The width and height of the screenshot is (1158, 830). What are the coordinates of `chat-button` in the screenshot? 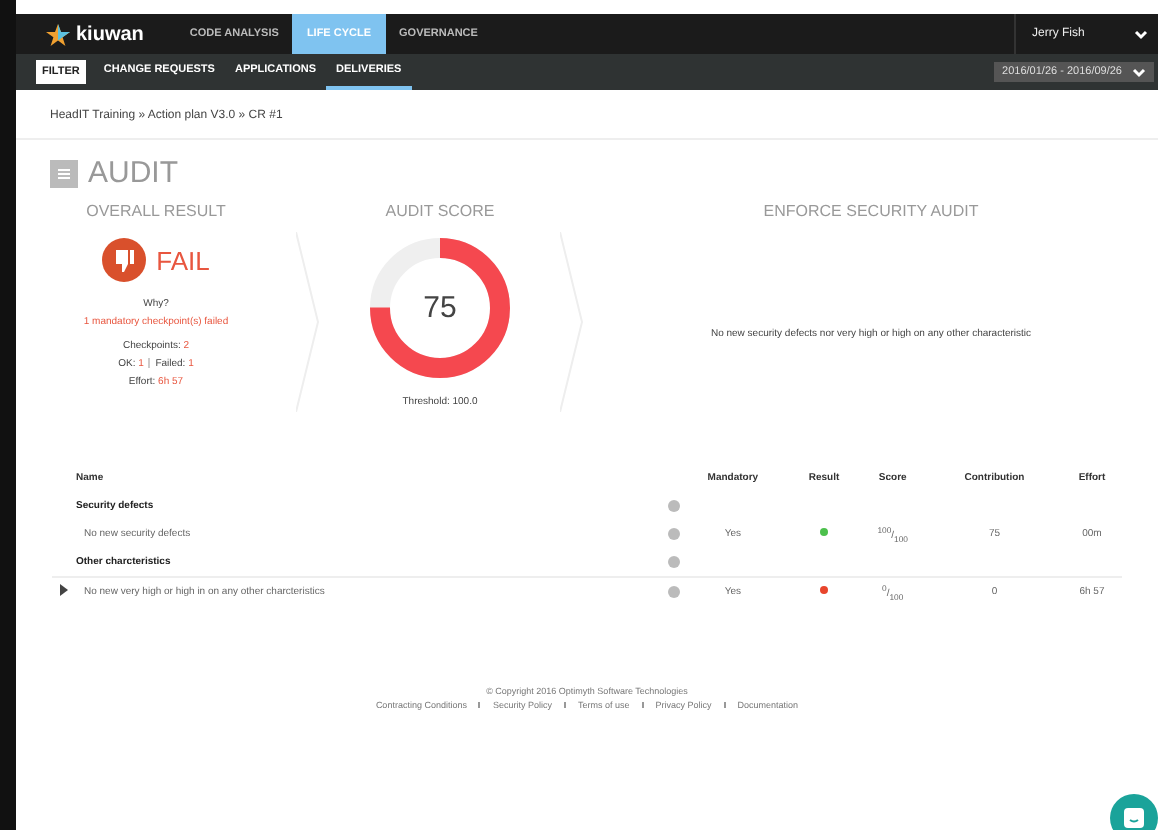 It's located at (1134, 812).